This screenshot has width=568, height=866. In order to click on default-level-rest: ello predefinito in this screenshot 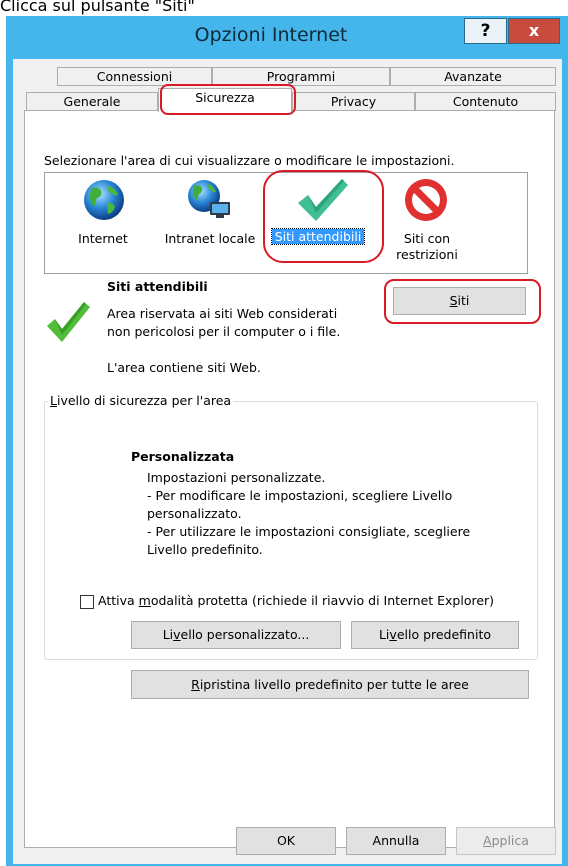, I will do `click(444, 634)`.